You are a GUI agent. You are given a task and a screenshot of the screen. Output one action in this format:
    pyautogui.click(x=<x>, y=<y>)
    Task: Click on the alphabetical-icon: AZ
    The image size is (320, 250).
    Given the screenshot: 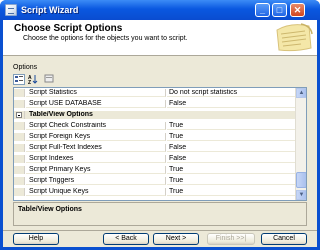 What is the action you would take?
    pyautogui.click(x=33, y=80)
    